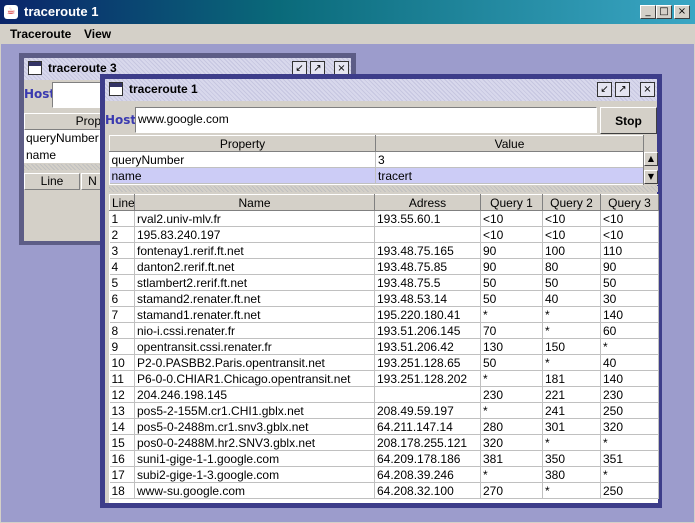 The height and width of the screenshot is (523, 695). I want to click on name-cell: danton2.rerif.ft.net, so click(254, 266).